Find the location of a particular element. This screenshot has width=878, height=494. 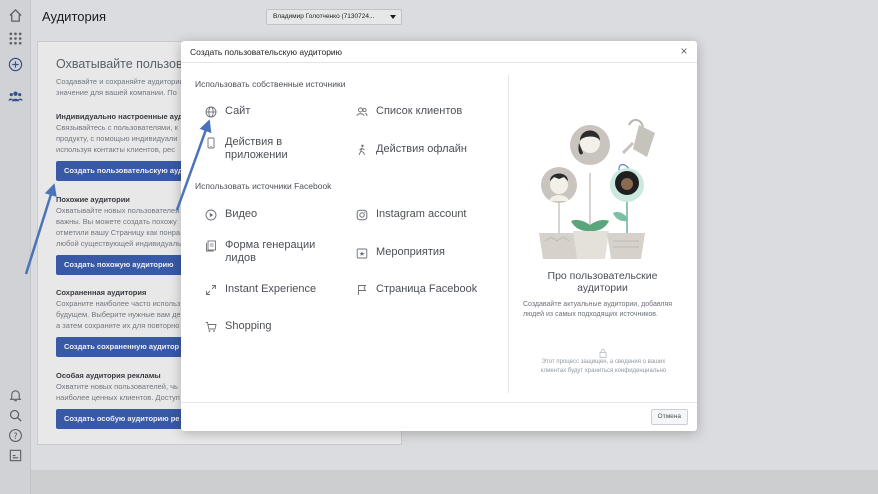

option-lead-form: Форма генерации лидов is located at coordinates (265, 252).